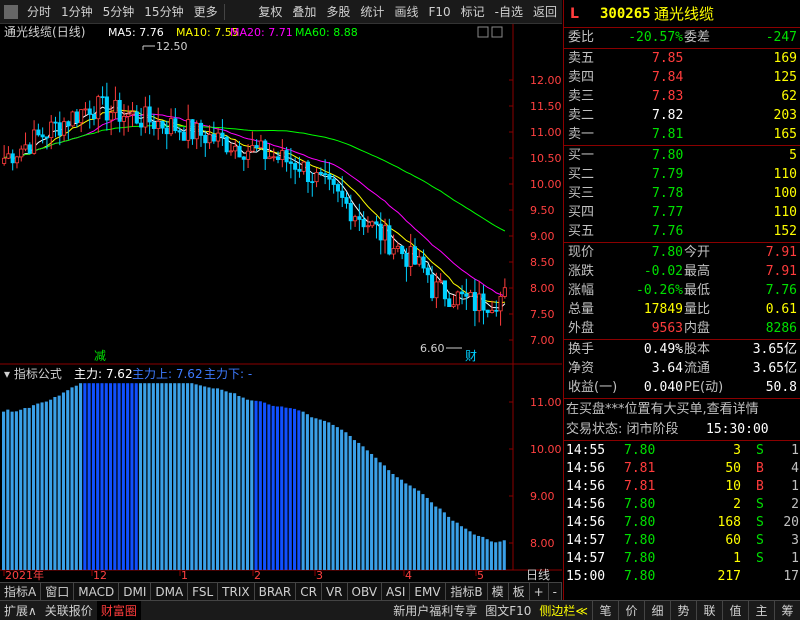 This screenshot has width=800, height=620. What do you see at coordinates (69, 610) in the screenshot?
I see `related-quote-tab: 关联报价` at bounding box center [69, 610].